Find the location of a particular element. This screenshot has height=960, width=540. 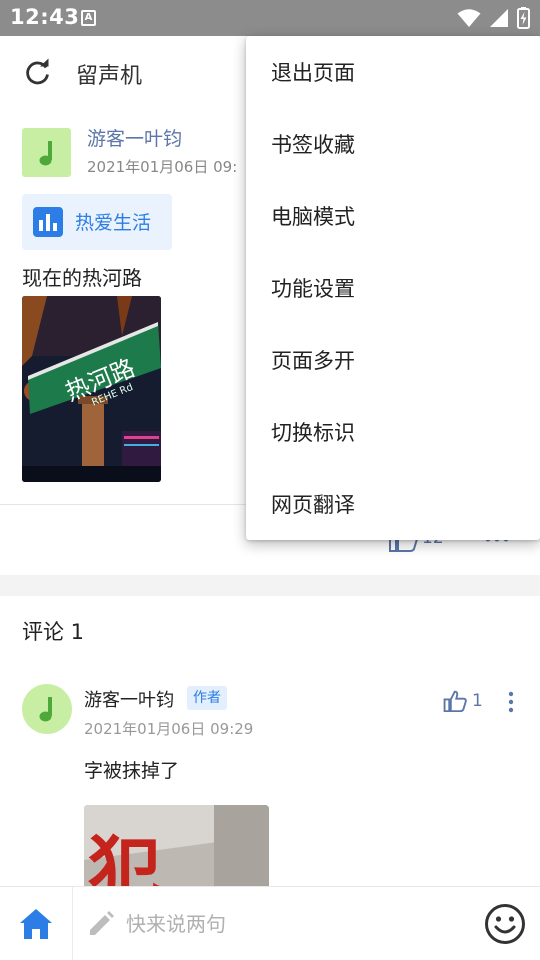

post-photo: 热河路 REHE Rd is located at coordinates (91, 389).